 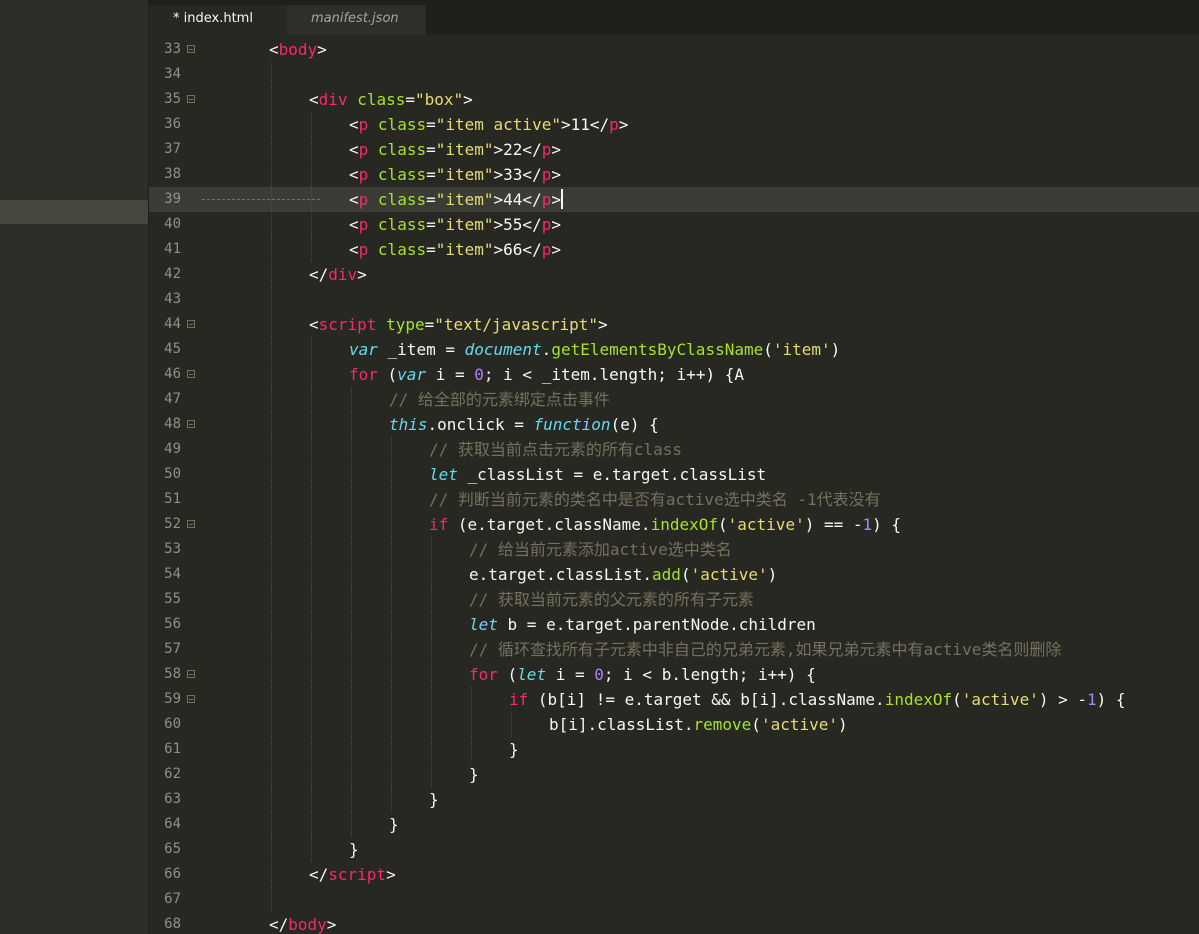 What do you see at coordinates (338, 274) in the screenshot?
I see `code-text: </div>` at bounding box center [338, 274].